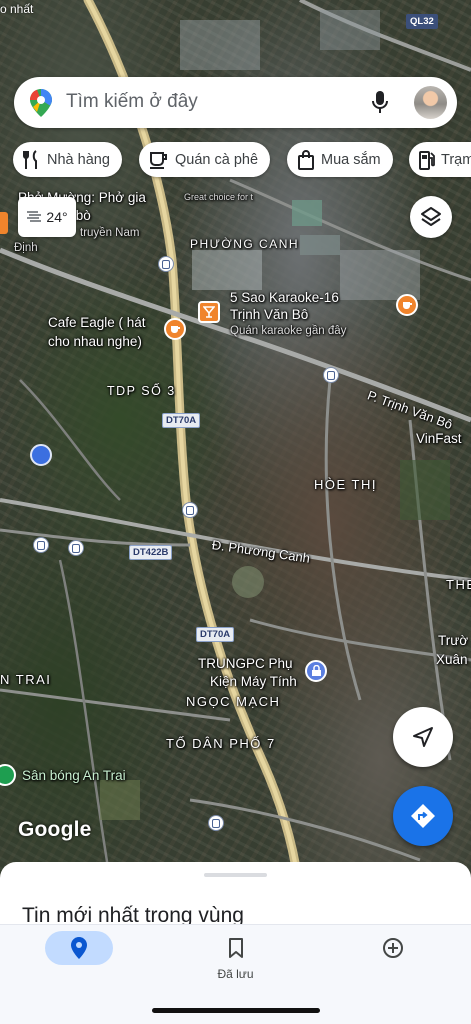 Image resolution: width=471 pixels, height=1024 pixels. What do you see at coordinates (221, 743) in the screenshot?
I see `map-label-to-dan-pho: TỐ DÂN PHỐ 7` at bounding box center [221, 743].